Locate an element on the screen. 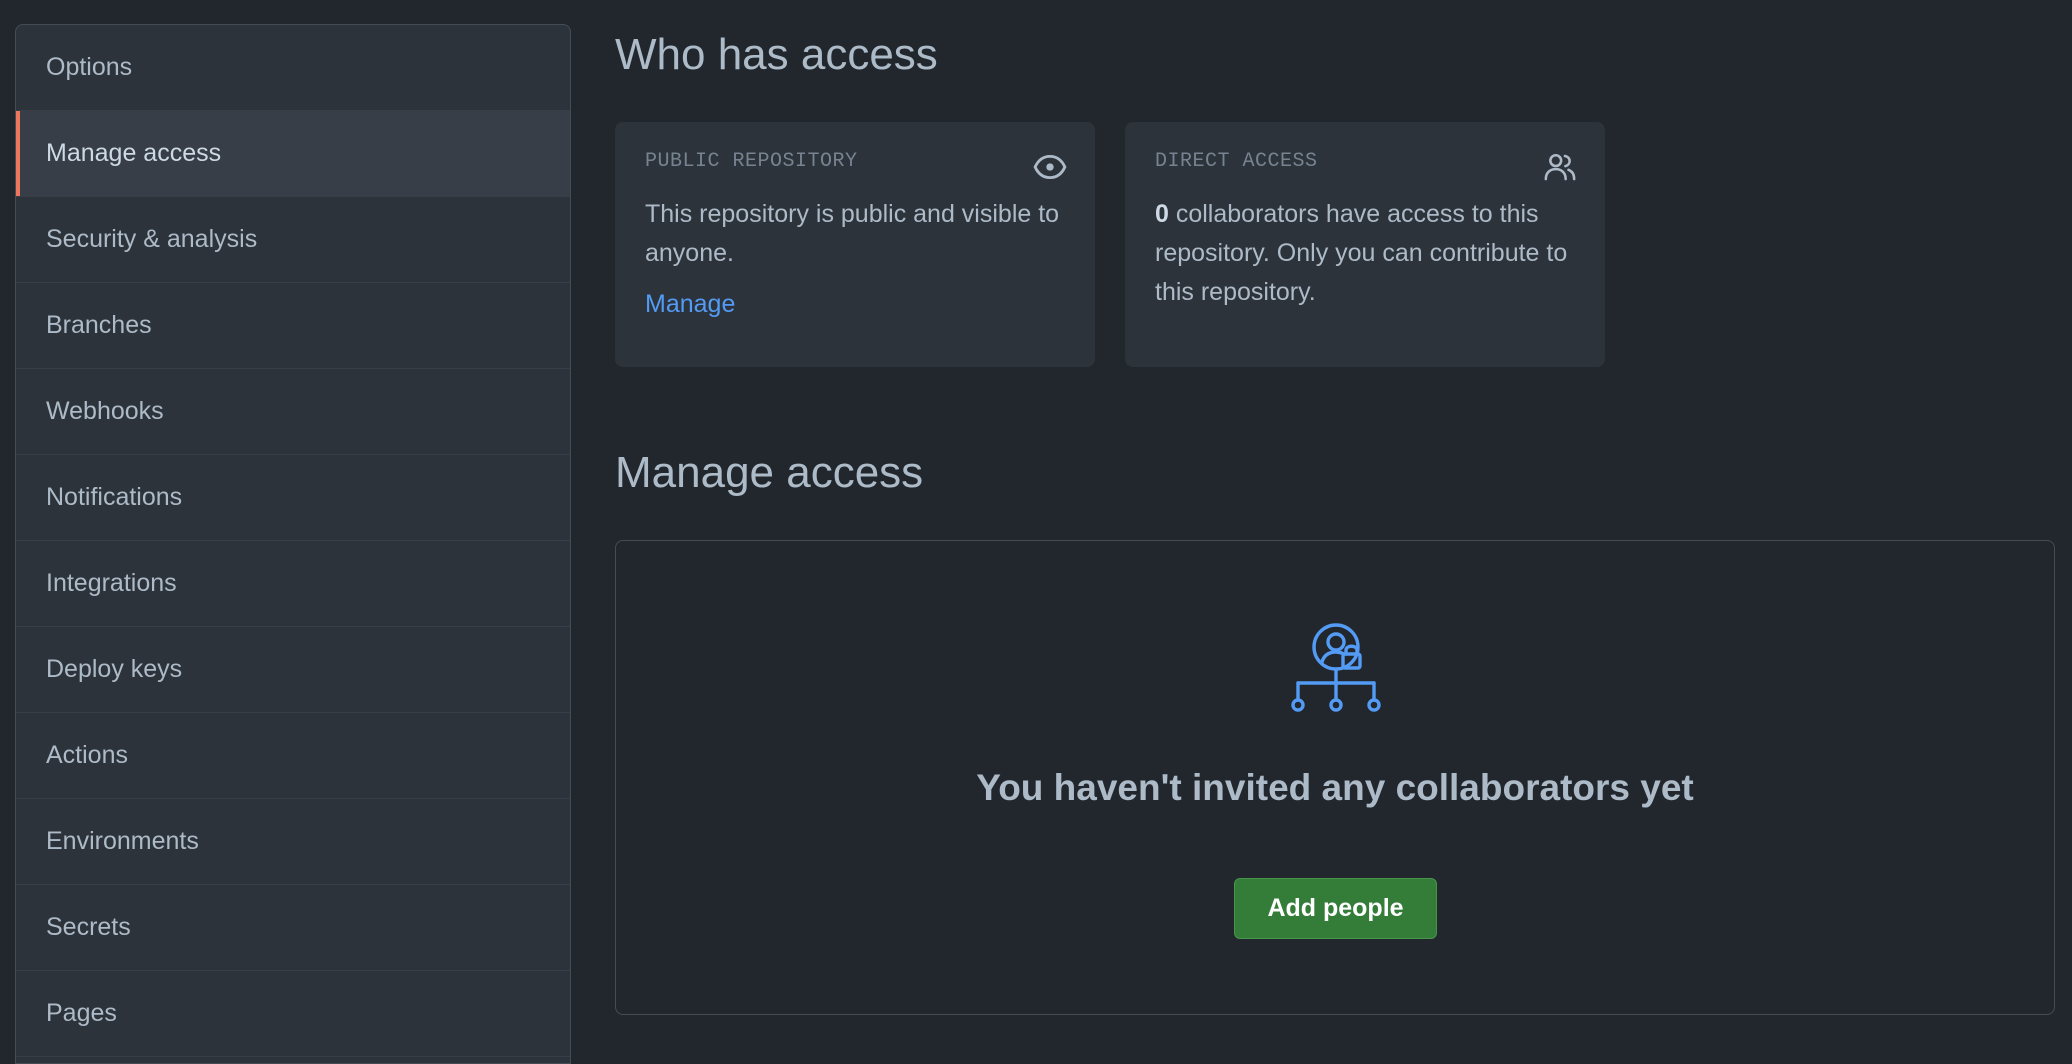  sidebar-item-label: Security & analysis is located at coordinates (152, 239).